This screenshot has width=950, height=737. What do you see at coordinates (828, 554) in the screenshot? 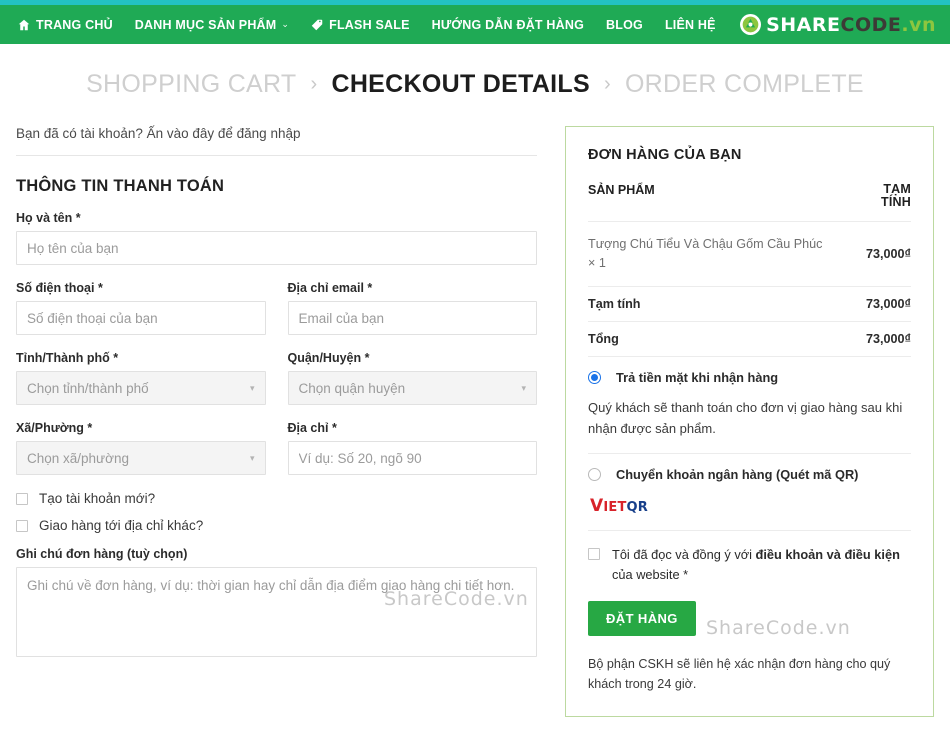
I see `terms-link: điều khoản và điều kiện` at bounding box center [828, 554].